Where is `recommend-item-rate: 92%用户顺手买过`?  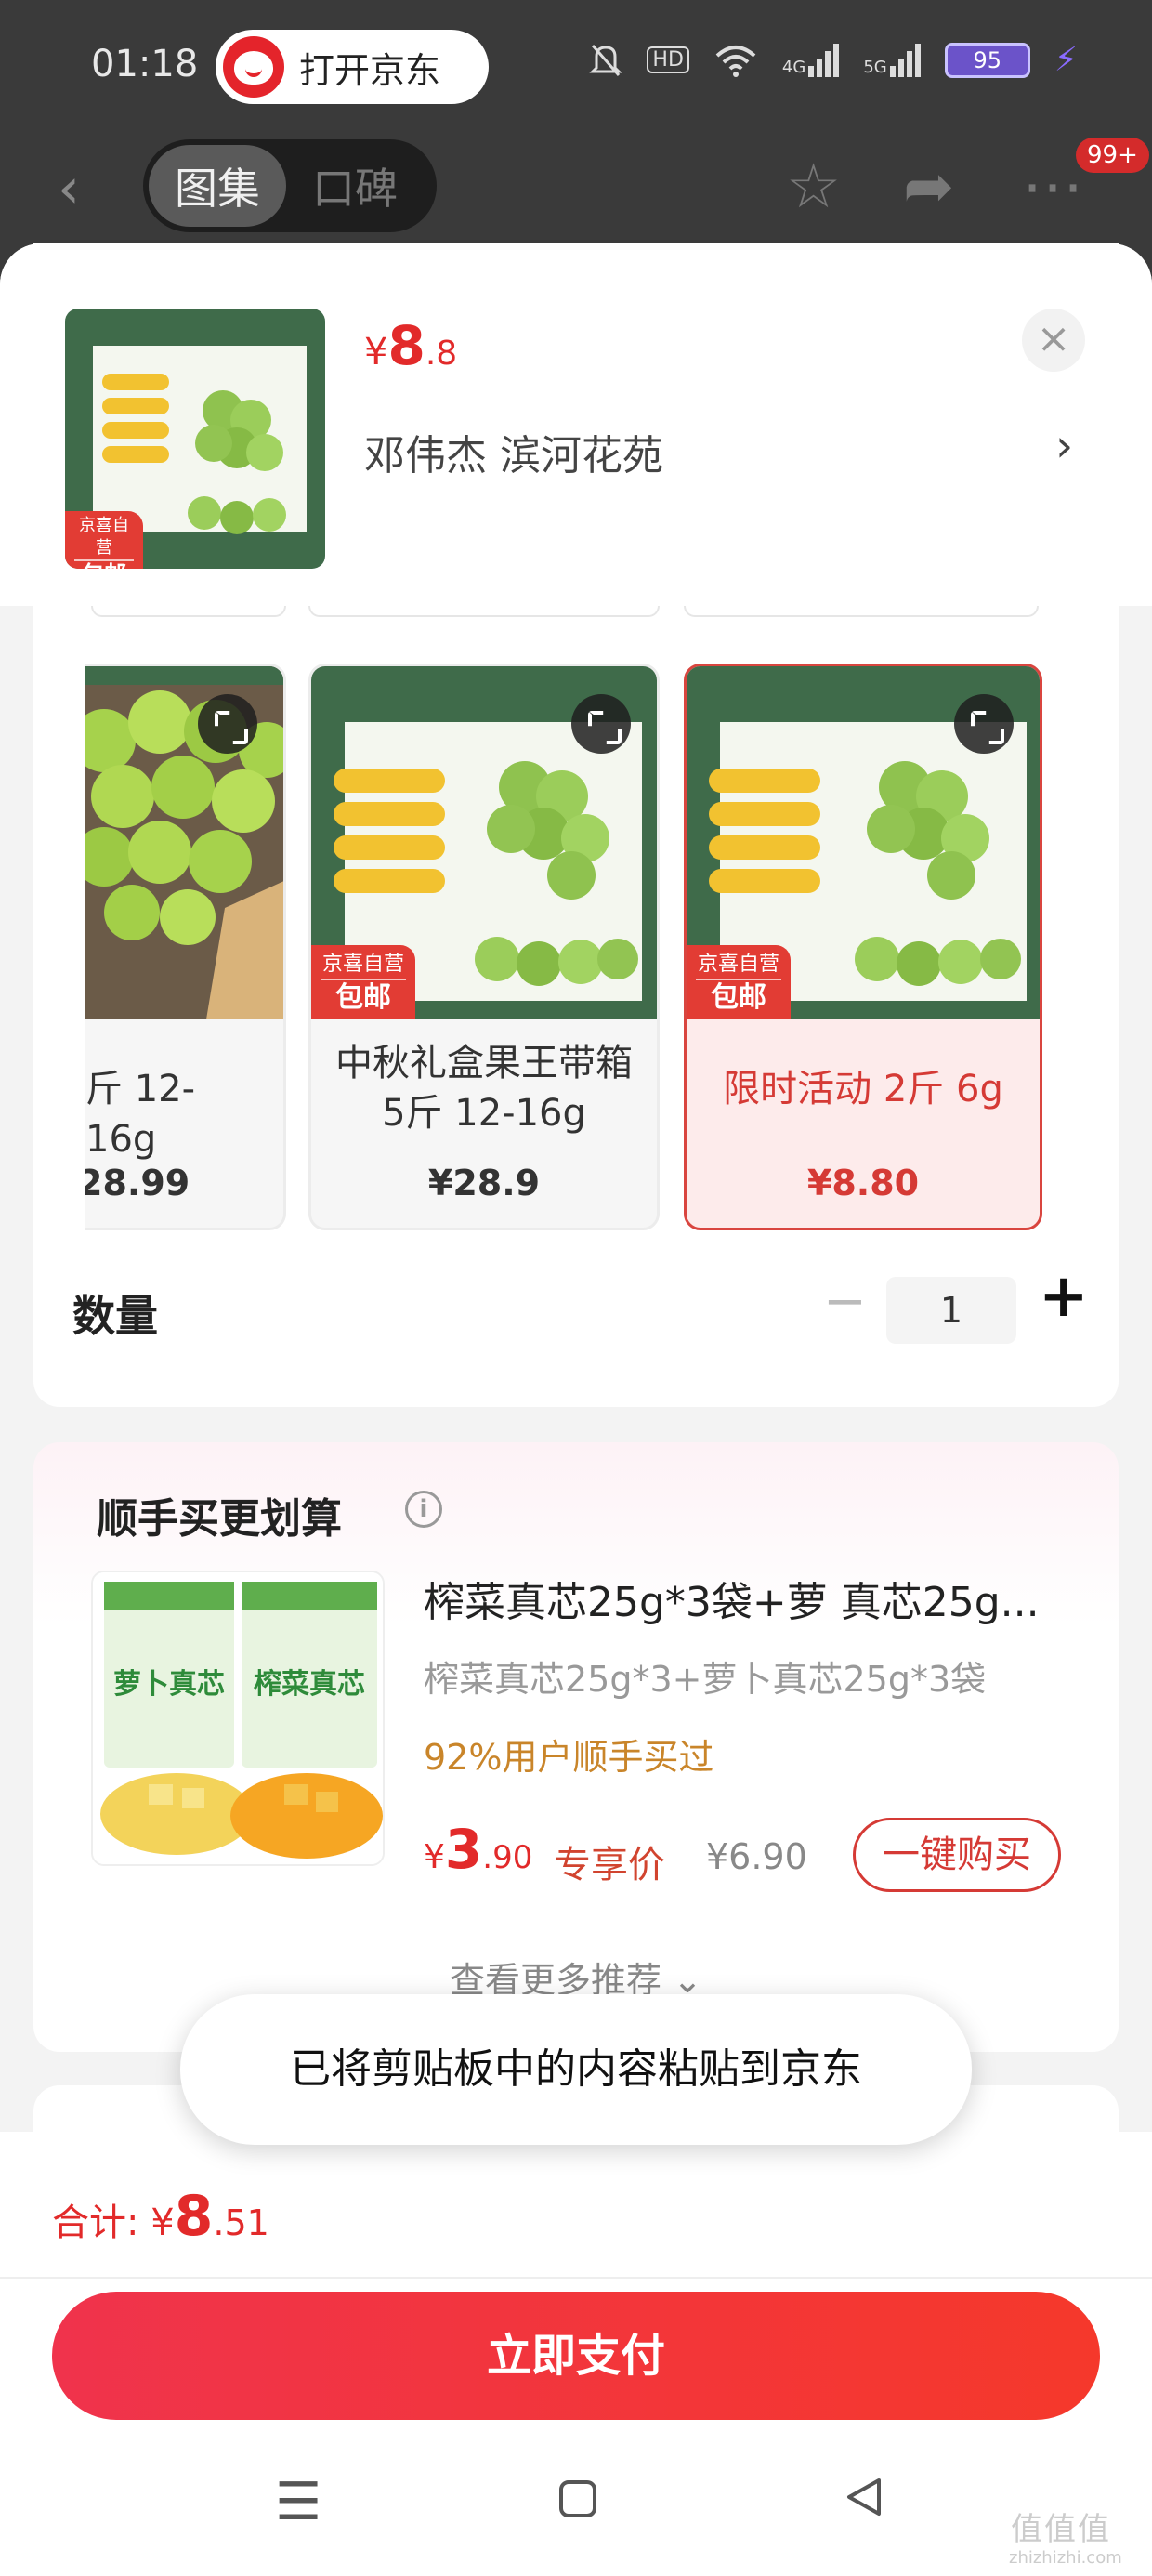 recommend-item-rate: 92%用户顺手买过 is located at coordinates (569, 1757).